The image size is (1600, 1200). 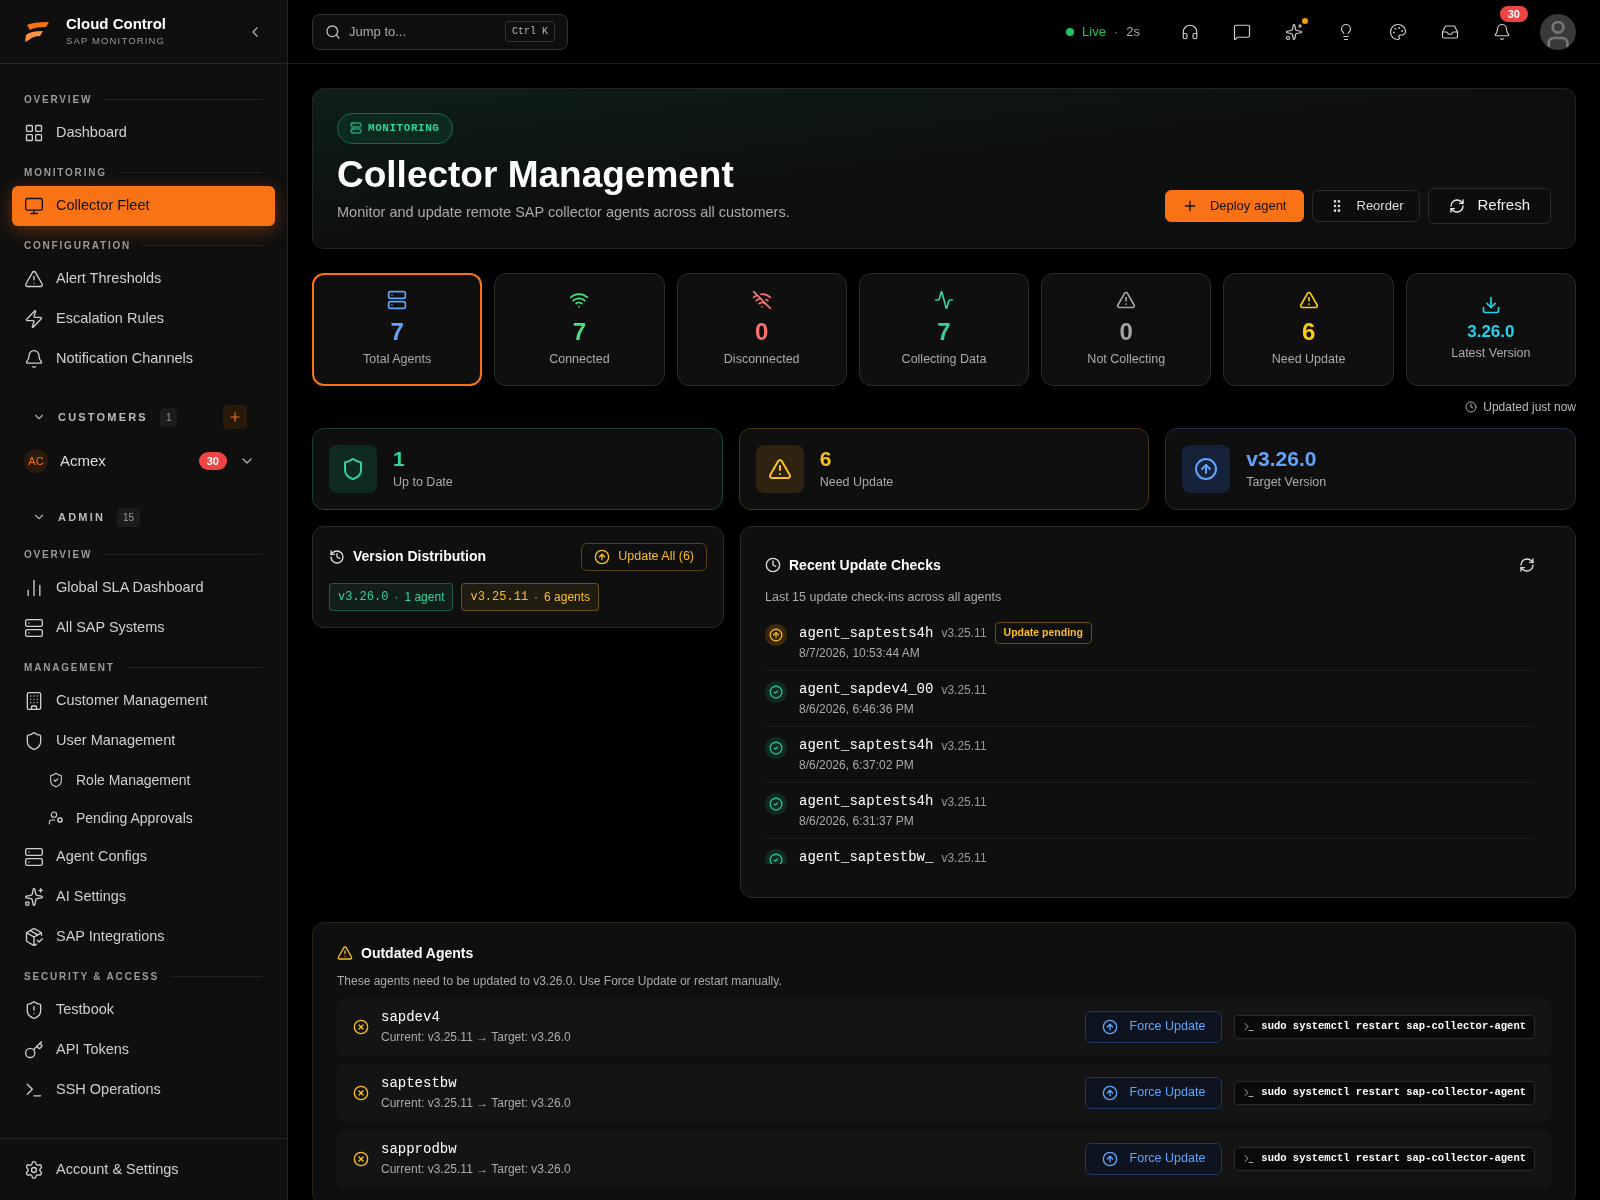 What do you see at coordinates (143, 741) in the screenshot?
I see `nav-item: User Management` at bounding box center [143, 741].